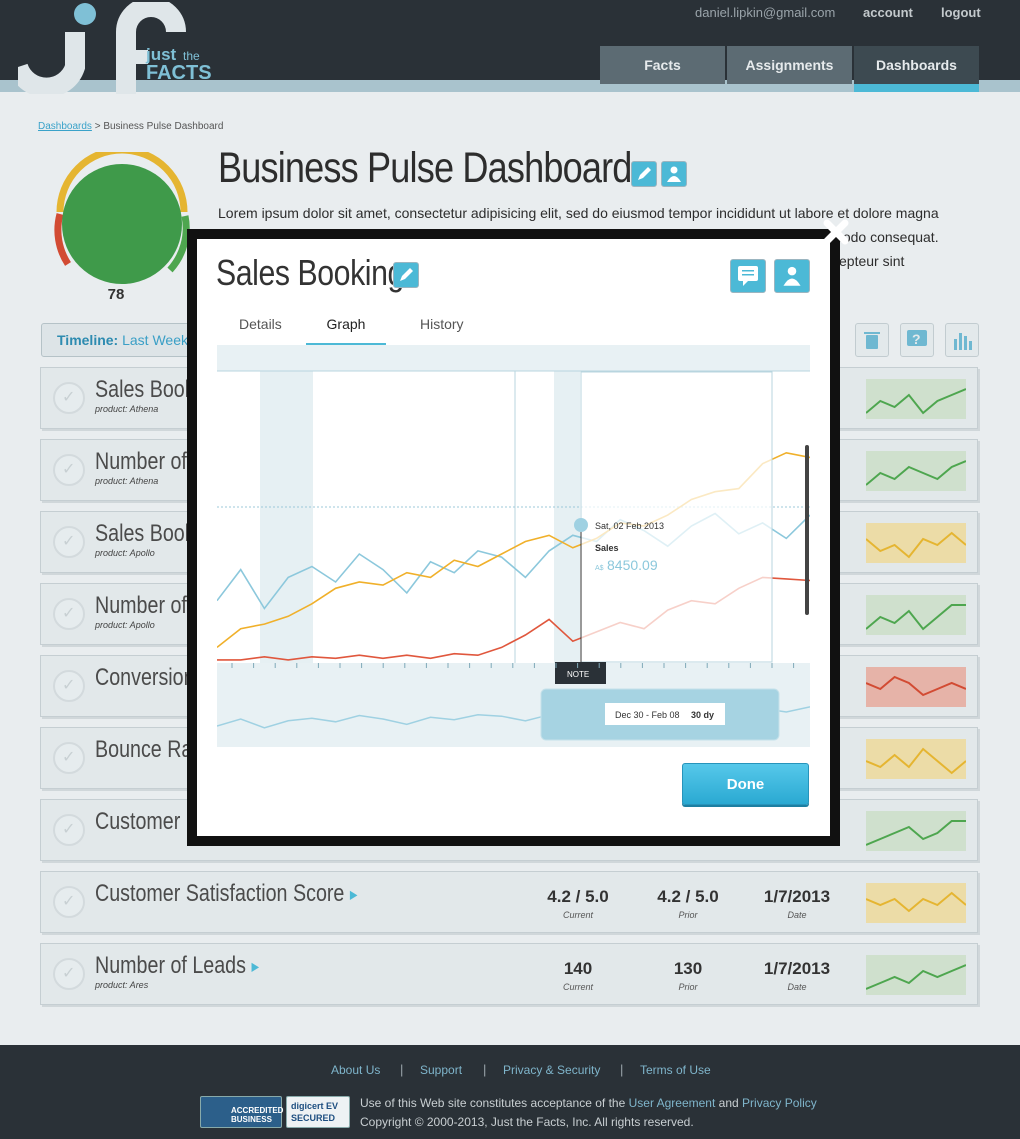  I want to click on edit-metric-button, so click(406, 275).